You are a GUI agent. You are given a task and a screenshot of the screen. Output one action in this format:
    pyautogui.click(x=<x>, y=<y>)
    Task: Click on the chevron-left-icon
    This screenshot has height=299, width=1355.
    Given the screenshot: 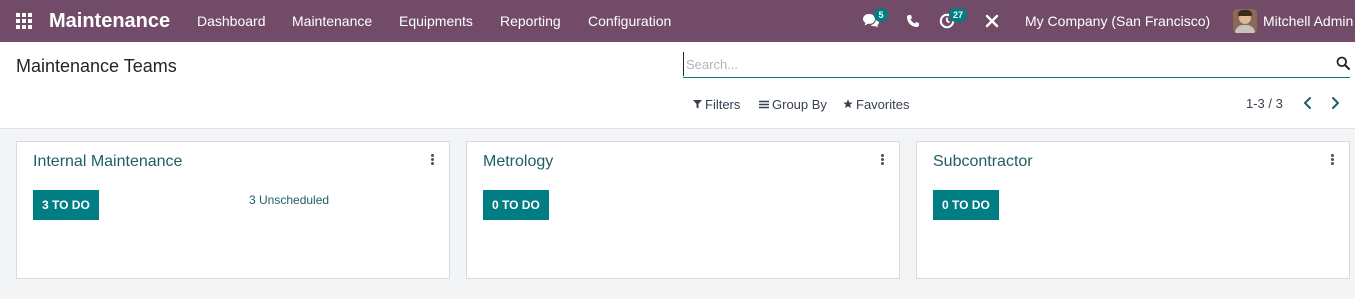 What is the action you would take?
    pyautogui.click(x=1308, y=103)
    